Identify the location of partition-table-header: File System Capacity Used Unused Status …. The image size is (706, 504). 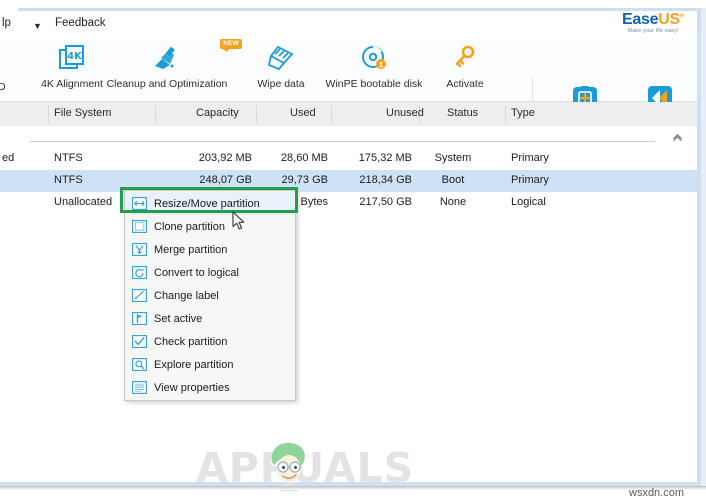
(348, 114).